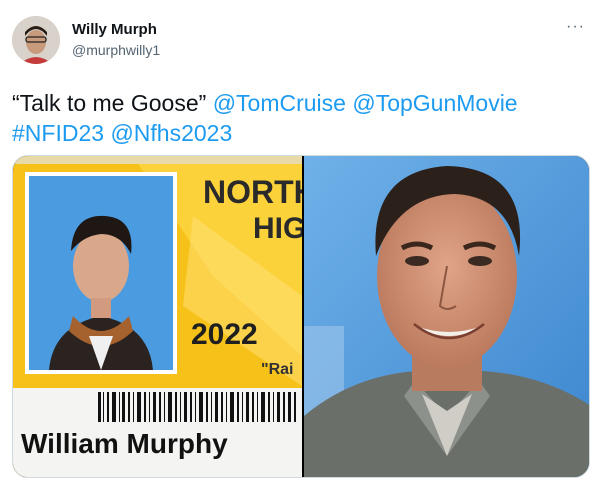 This screenshot has height=493, width=599. Describe the element at coordinates (171, 133) in the screenshot. I see `mention-link: @Nfhs2023` at that location.